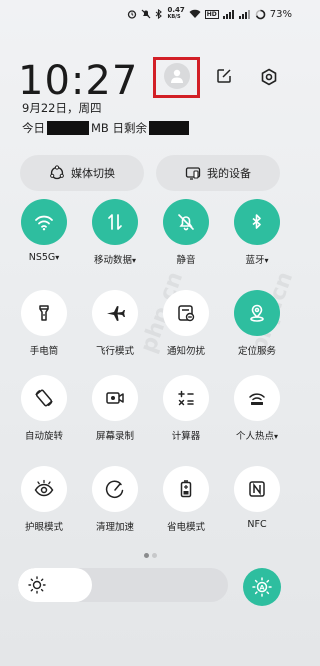 Image resolution: width=320 pixels, height=666 pixels. I want to click on tile-rotate, so click(44, 398).